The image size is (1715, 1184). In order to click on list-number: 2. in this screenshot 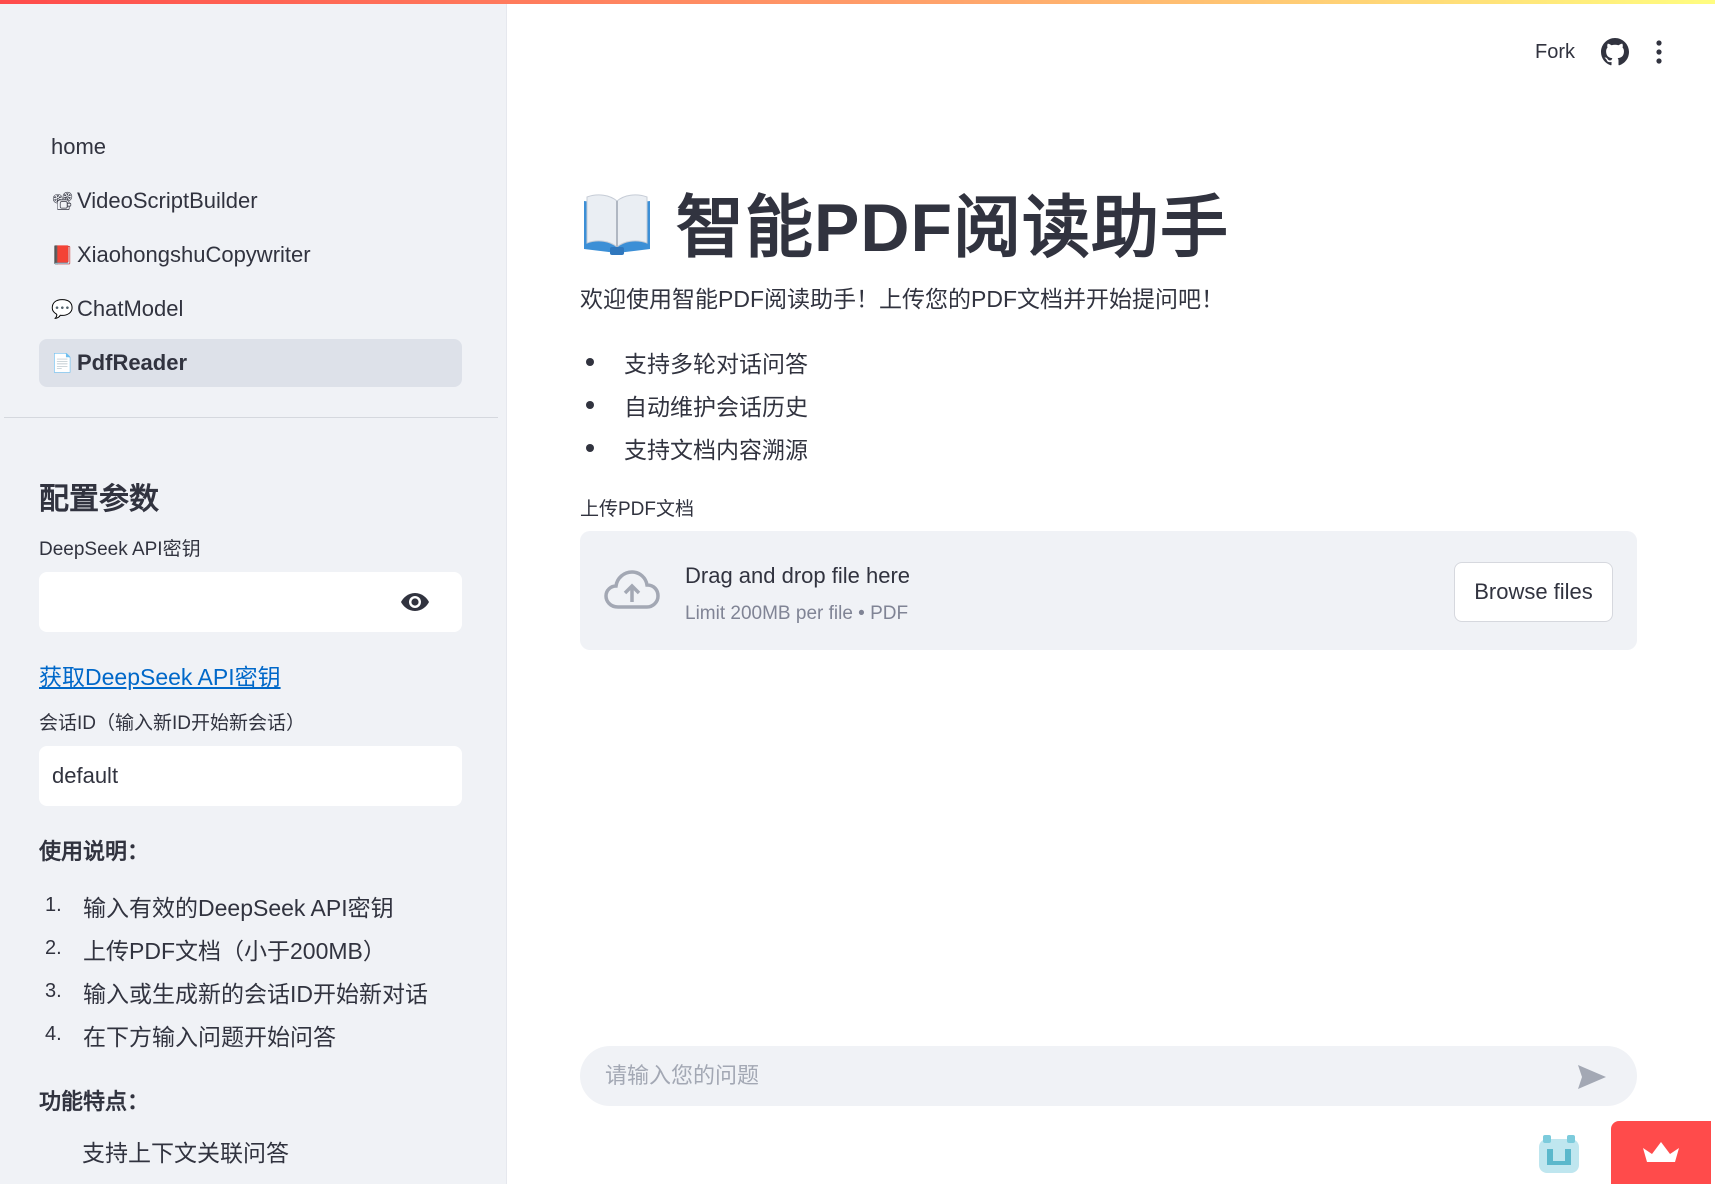, I will do `click(53, 948)`.